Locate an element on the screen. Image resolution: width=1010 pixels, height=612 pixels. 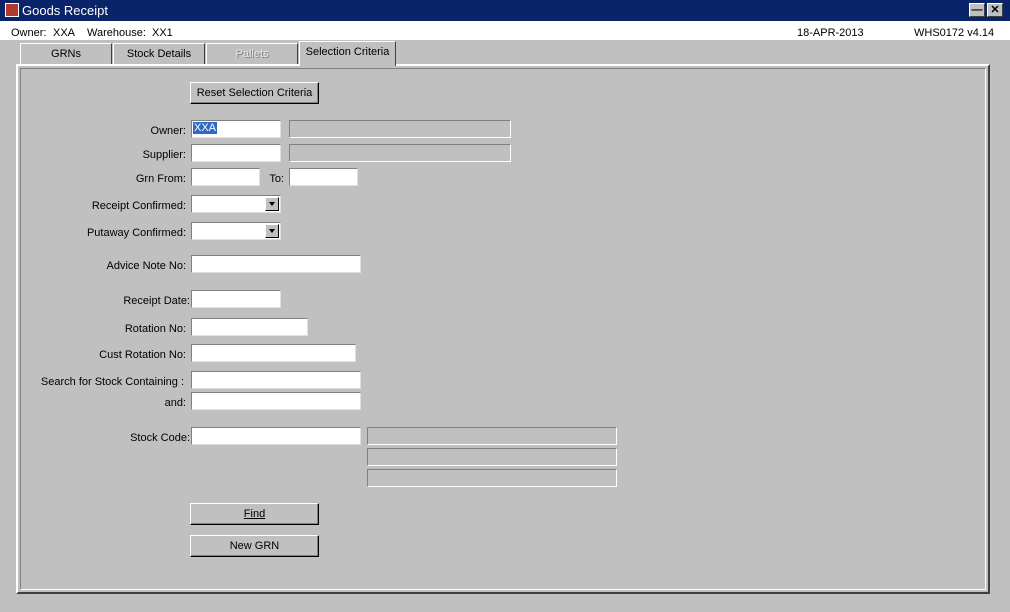
title-bar: Goods Receipt — ✕ is located at coordinates (505, 10).